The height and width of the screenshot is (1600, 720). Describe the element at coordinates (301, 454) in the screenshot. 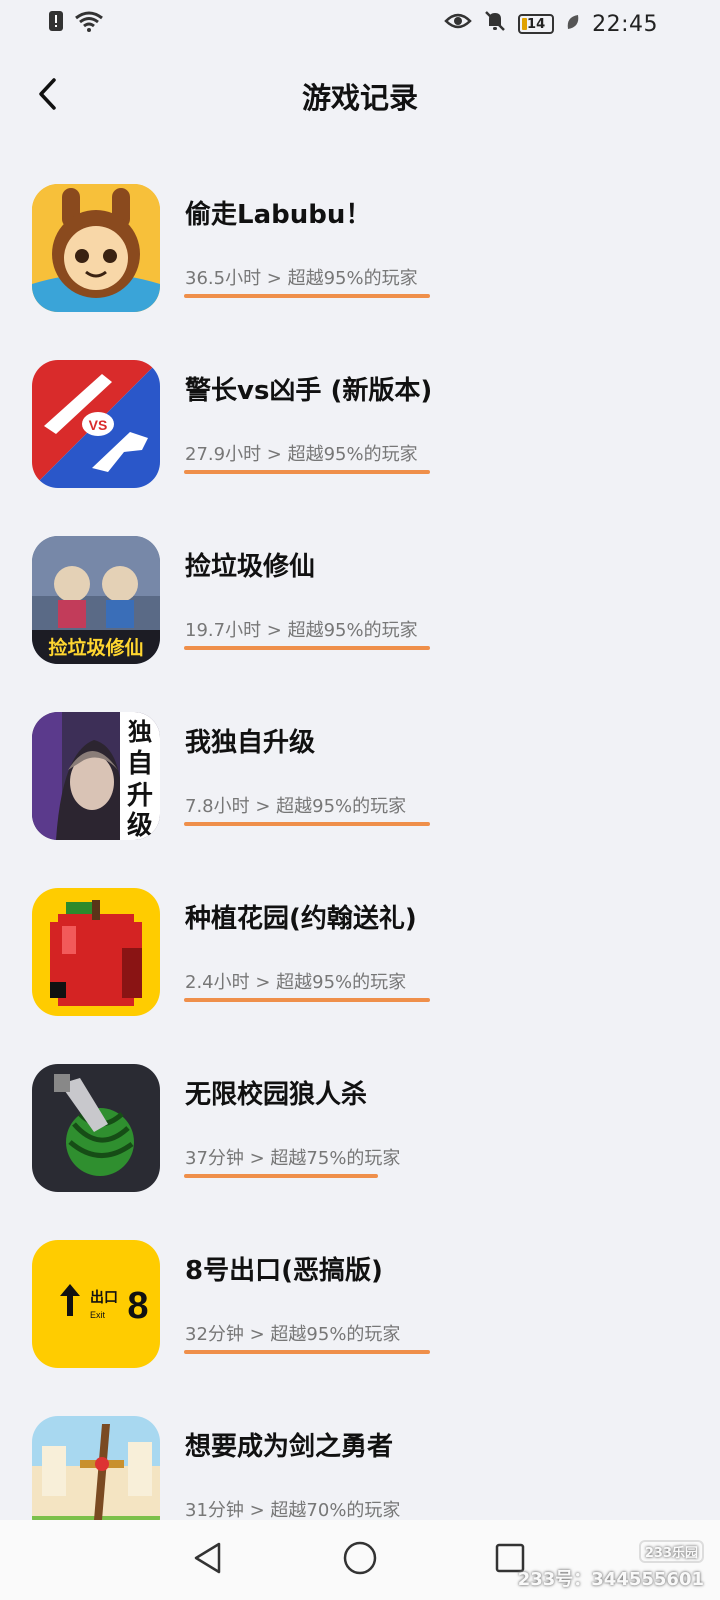

I see `game-playtime: 27.9小时 > 超越95%的玩家` at that location.